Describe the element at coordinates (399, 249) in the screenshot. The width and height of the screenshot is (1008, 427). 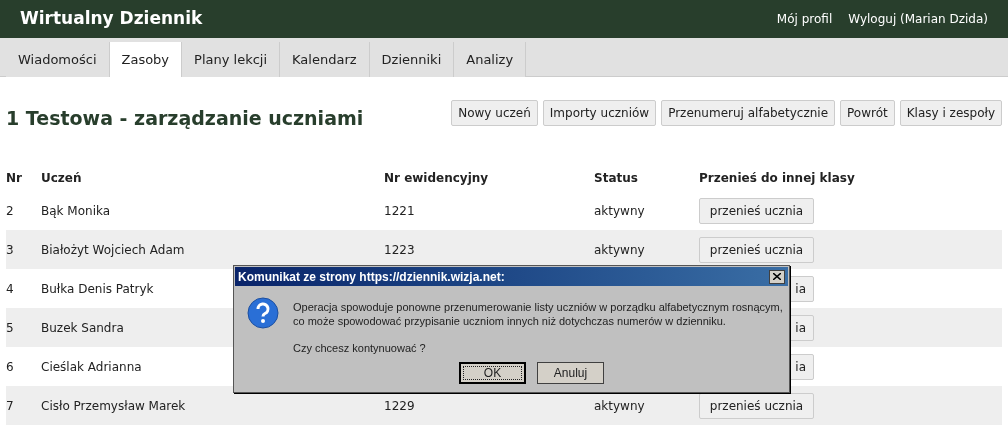
I see `table-cell: 1223` at that location.